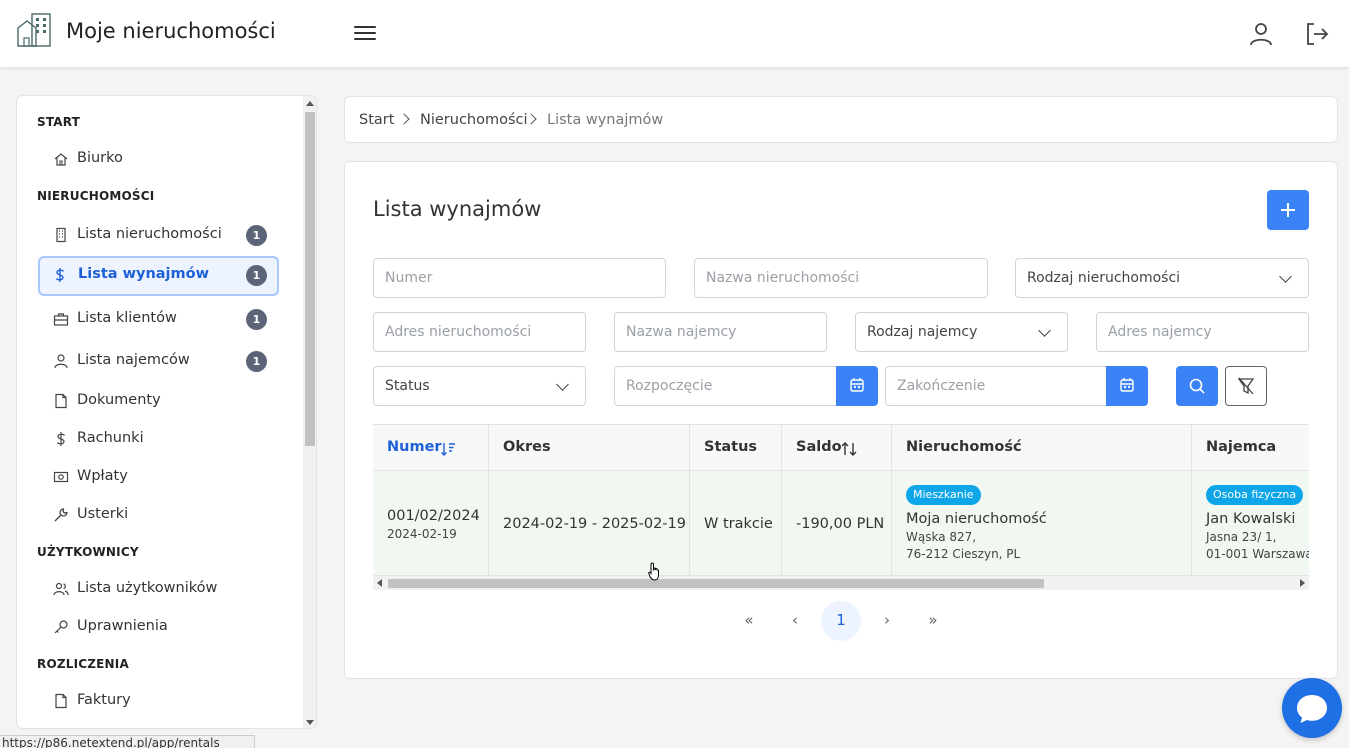 This screenshot has width=1349, height=748. What do you see at coordinates (841, 119) in the screenshot?
I see `breadcrumb: Start Nieruchomości Lista wynajmów` at bounding box center [841, 119].